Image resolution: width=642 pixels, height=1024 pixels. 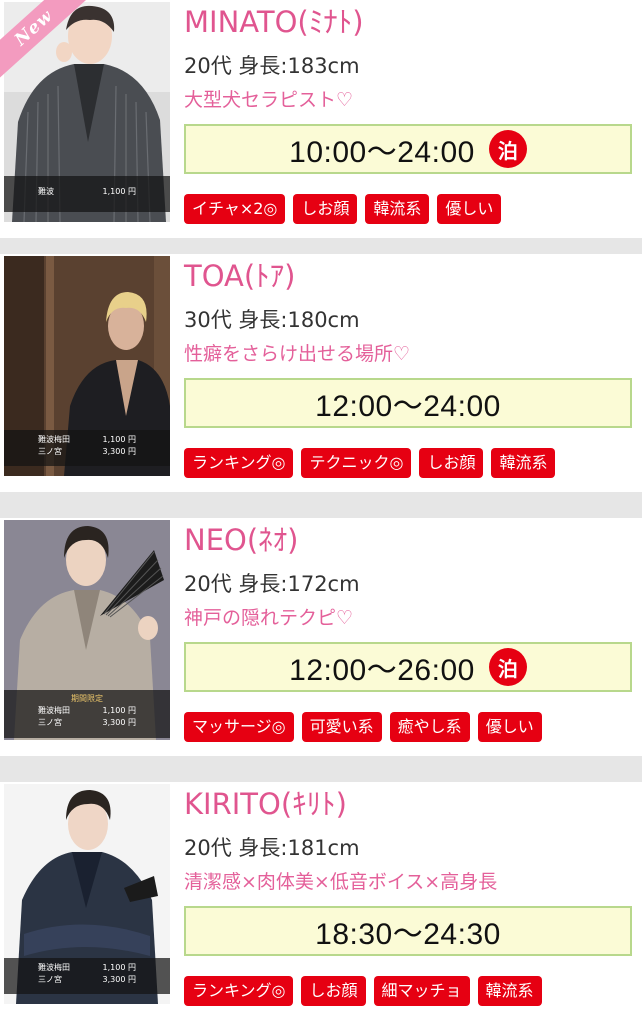 What do you see at coordinates (265, 804) in the screenshot?
I see `cast-name: KIRITO(ｷﾘﾄ)` at bounding box center [265, 804].